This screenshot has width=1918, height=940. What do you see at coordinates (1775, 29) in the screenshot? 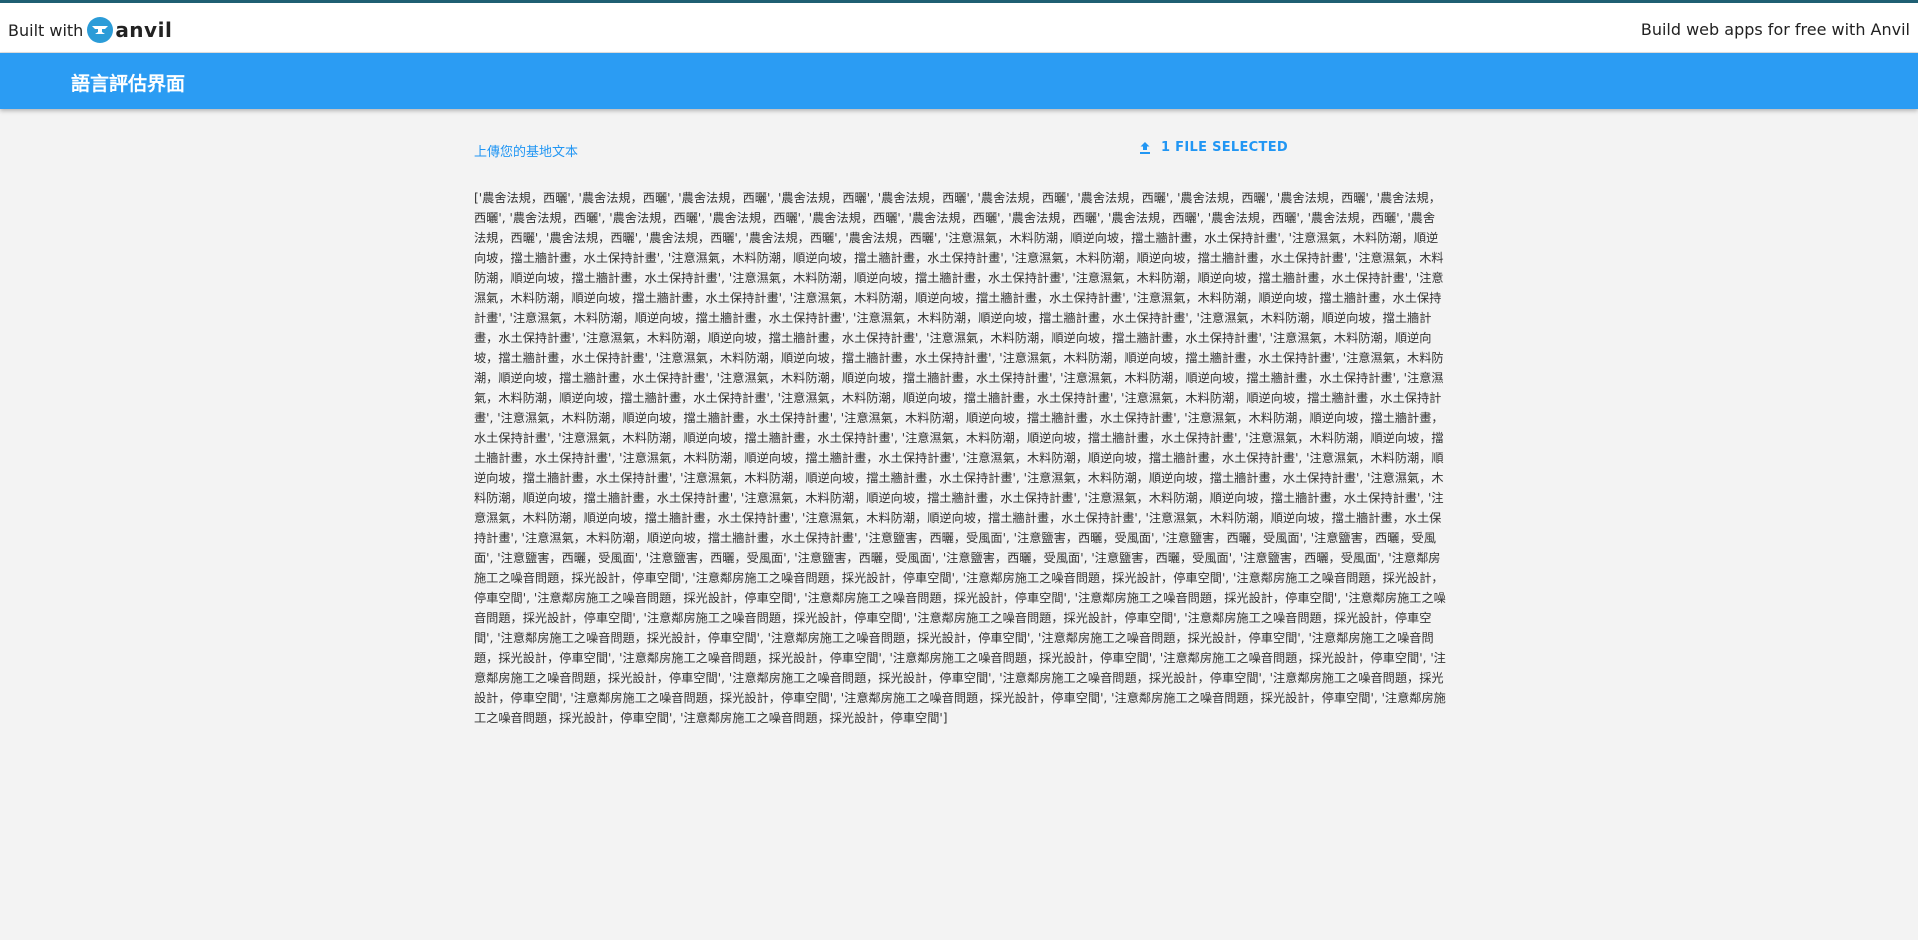
I see `anvil-promo-link: Build web apps for free with Anvil` at bounding box center [1775, 29].